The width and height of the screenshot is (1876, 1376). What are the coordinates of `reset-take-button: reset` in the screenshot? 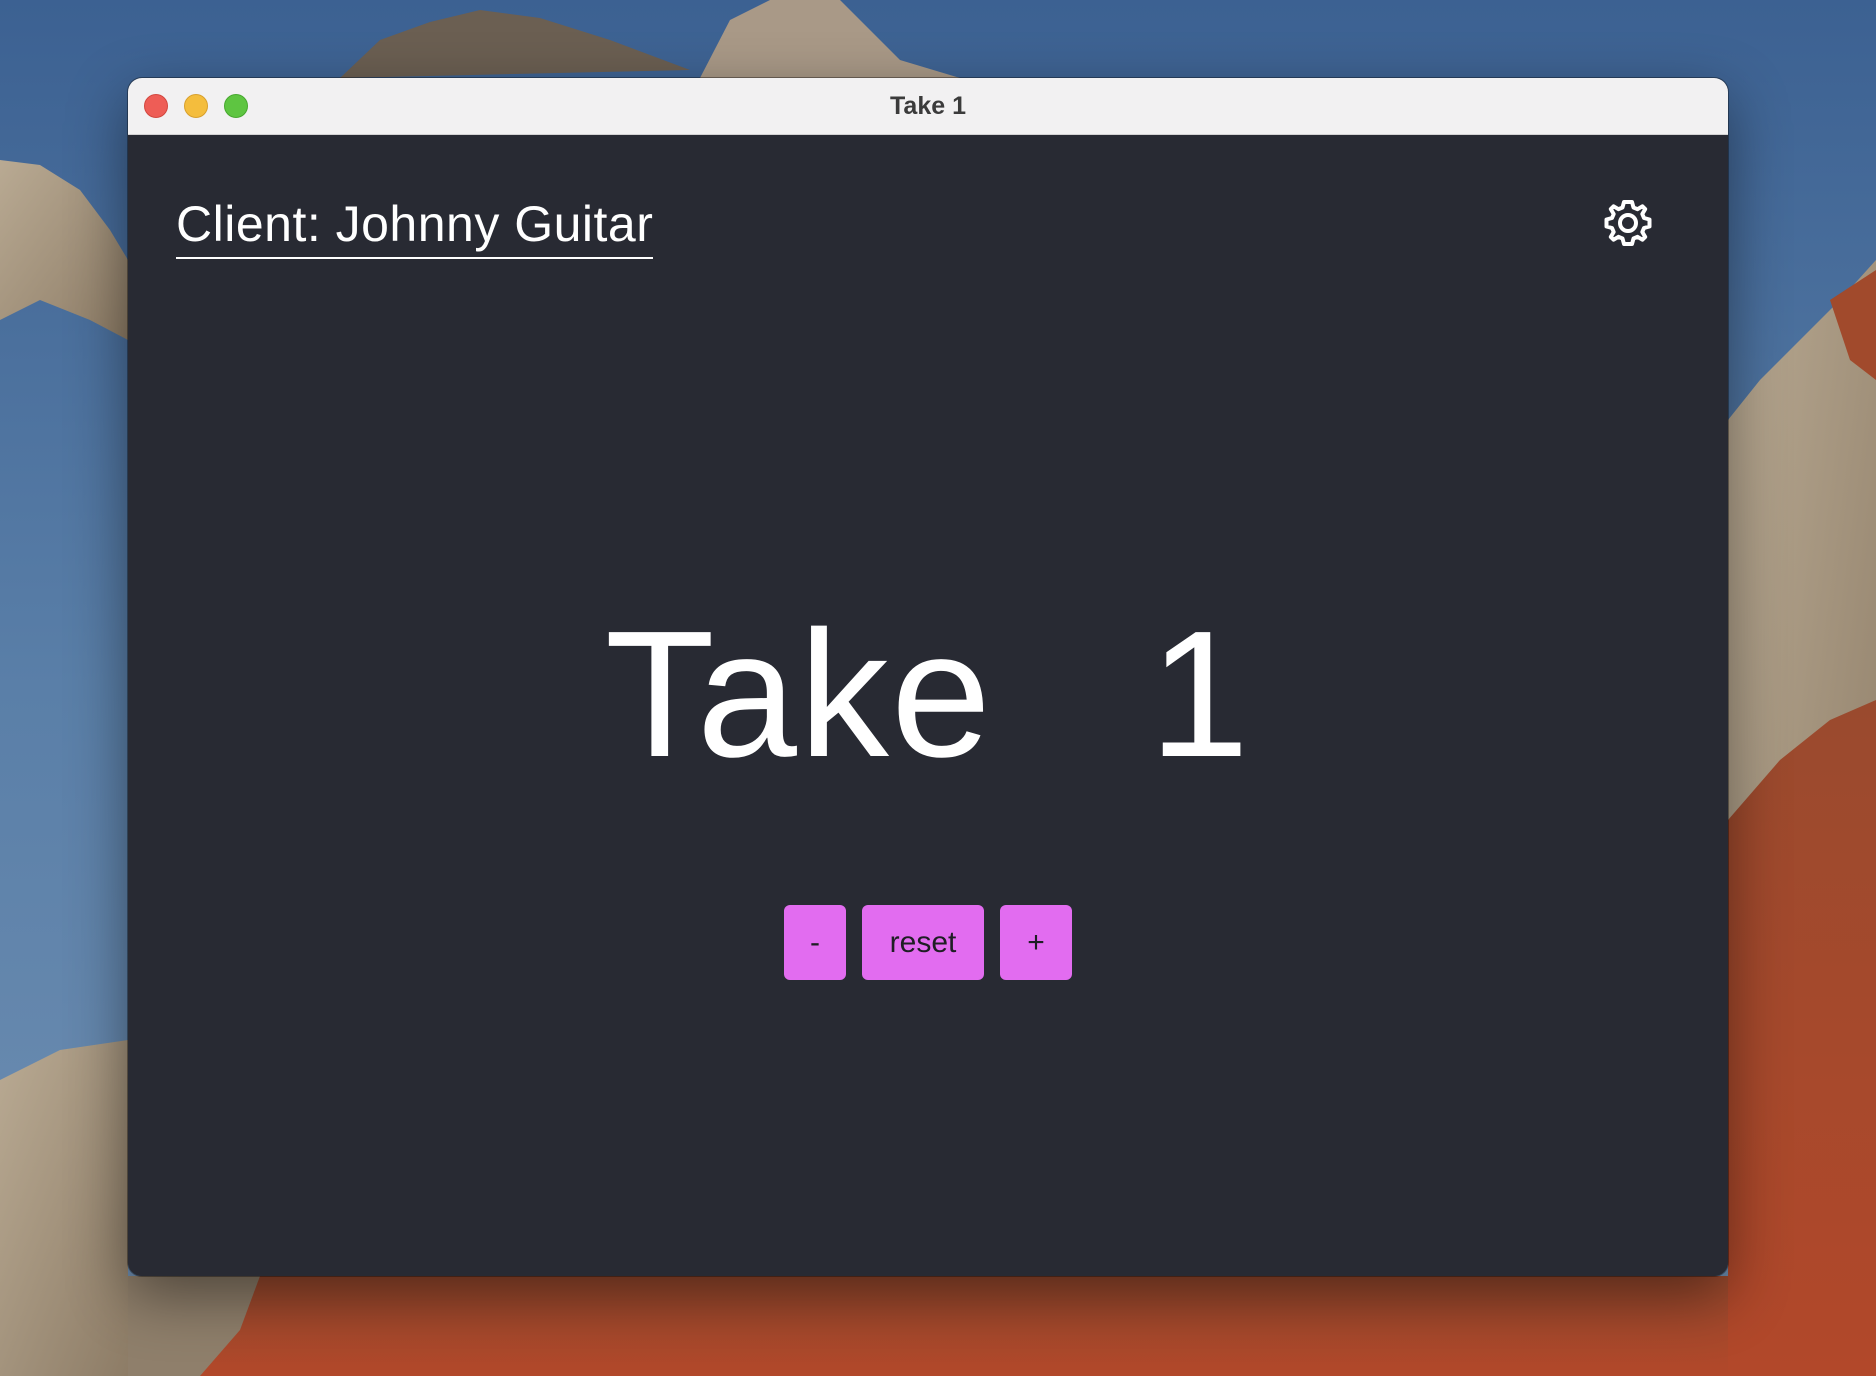 It's located at (923, 942).